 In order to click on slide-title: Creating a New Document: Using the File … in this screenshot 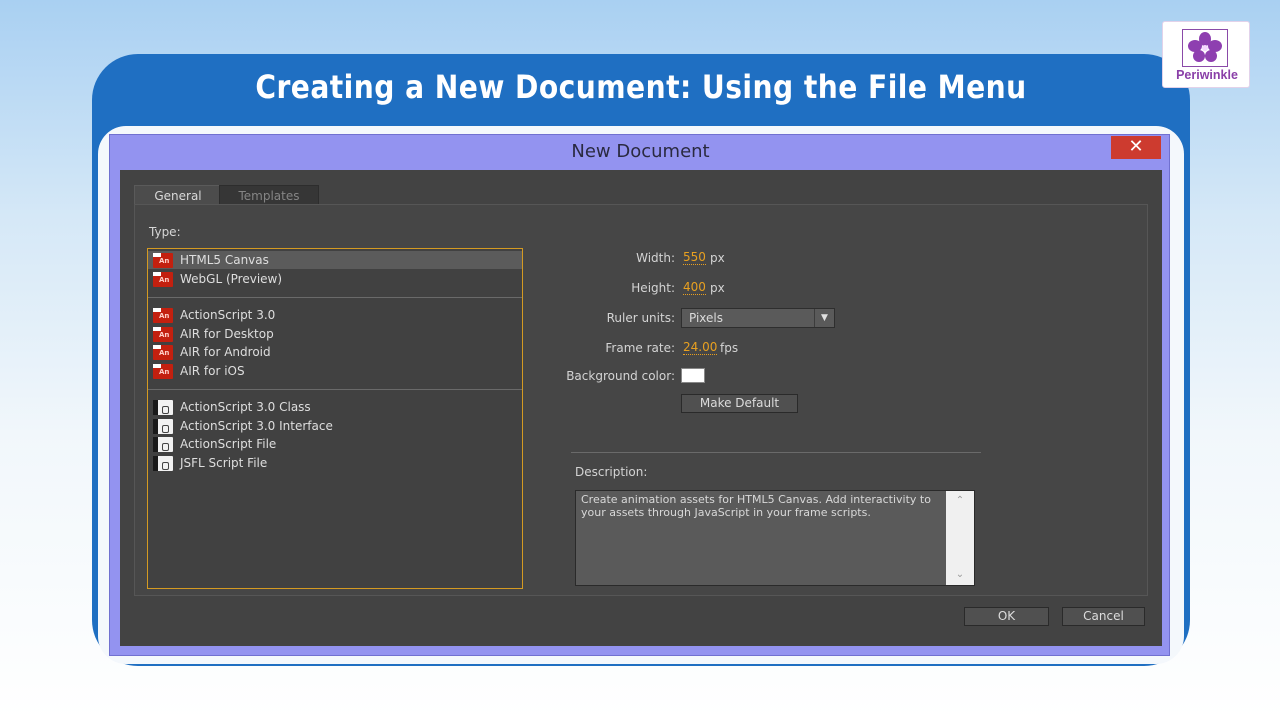, I will do `click(641, 87)`.